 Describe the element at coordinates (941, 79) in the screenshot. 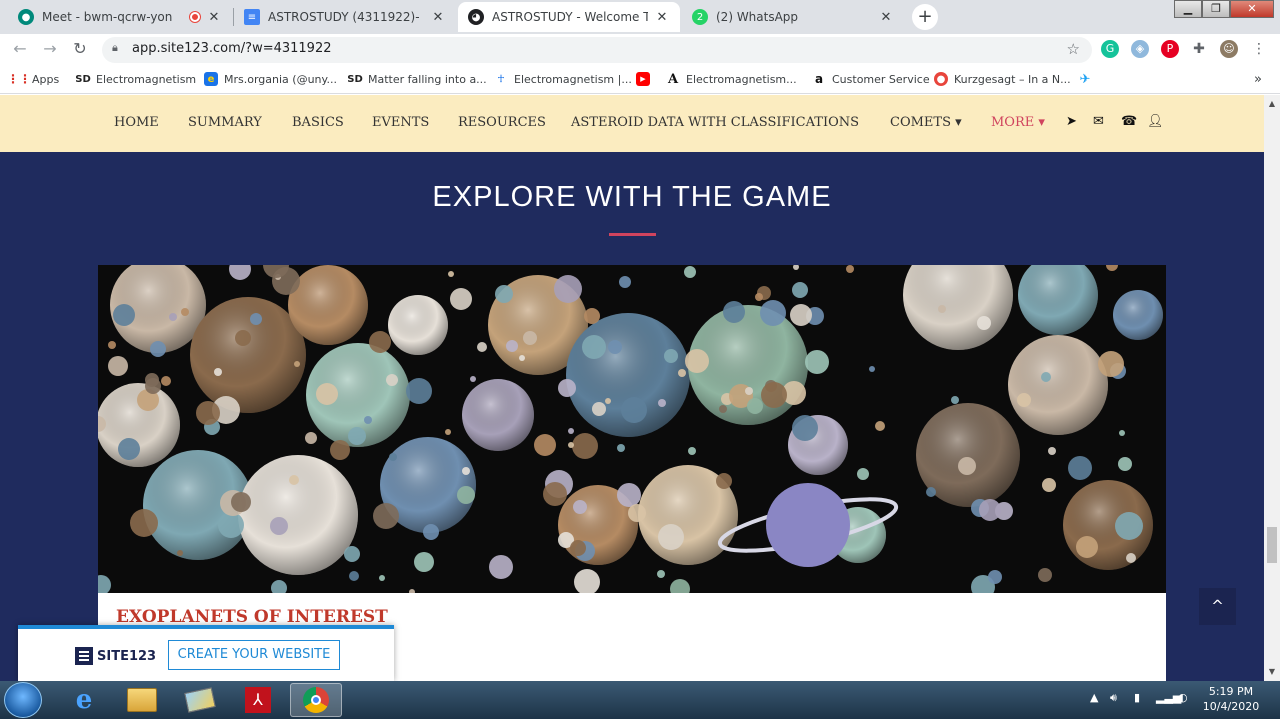

I see `kurzgesagt-icon: ●` at that location.